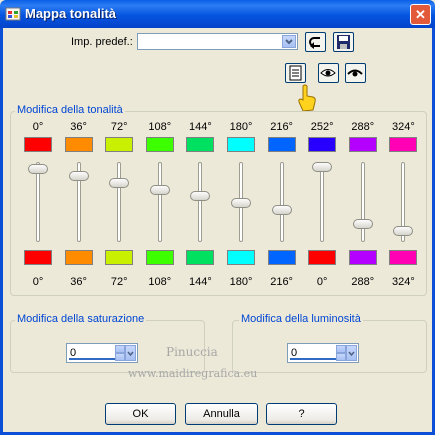  What do you see at coordinates (160, 127) in the screenshot?
I see `hue-top-label: 108°` at bounding box center [160, 127].